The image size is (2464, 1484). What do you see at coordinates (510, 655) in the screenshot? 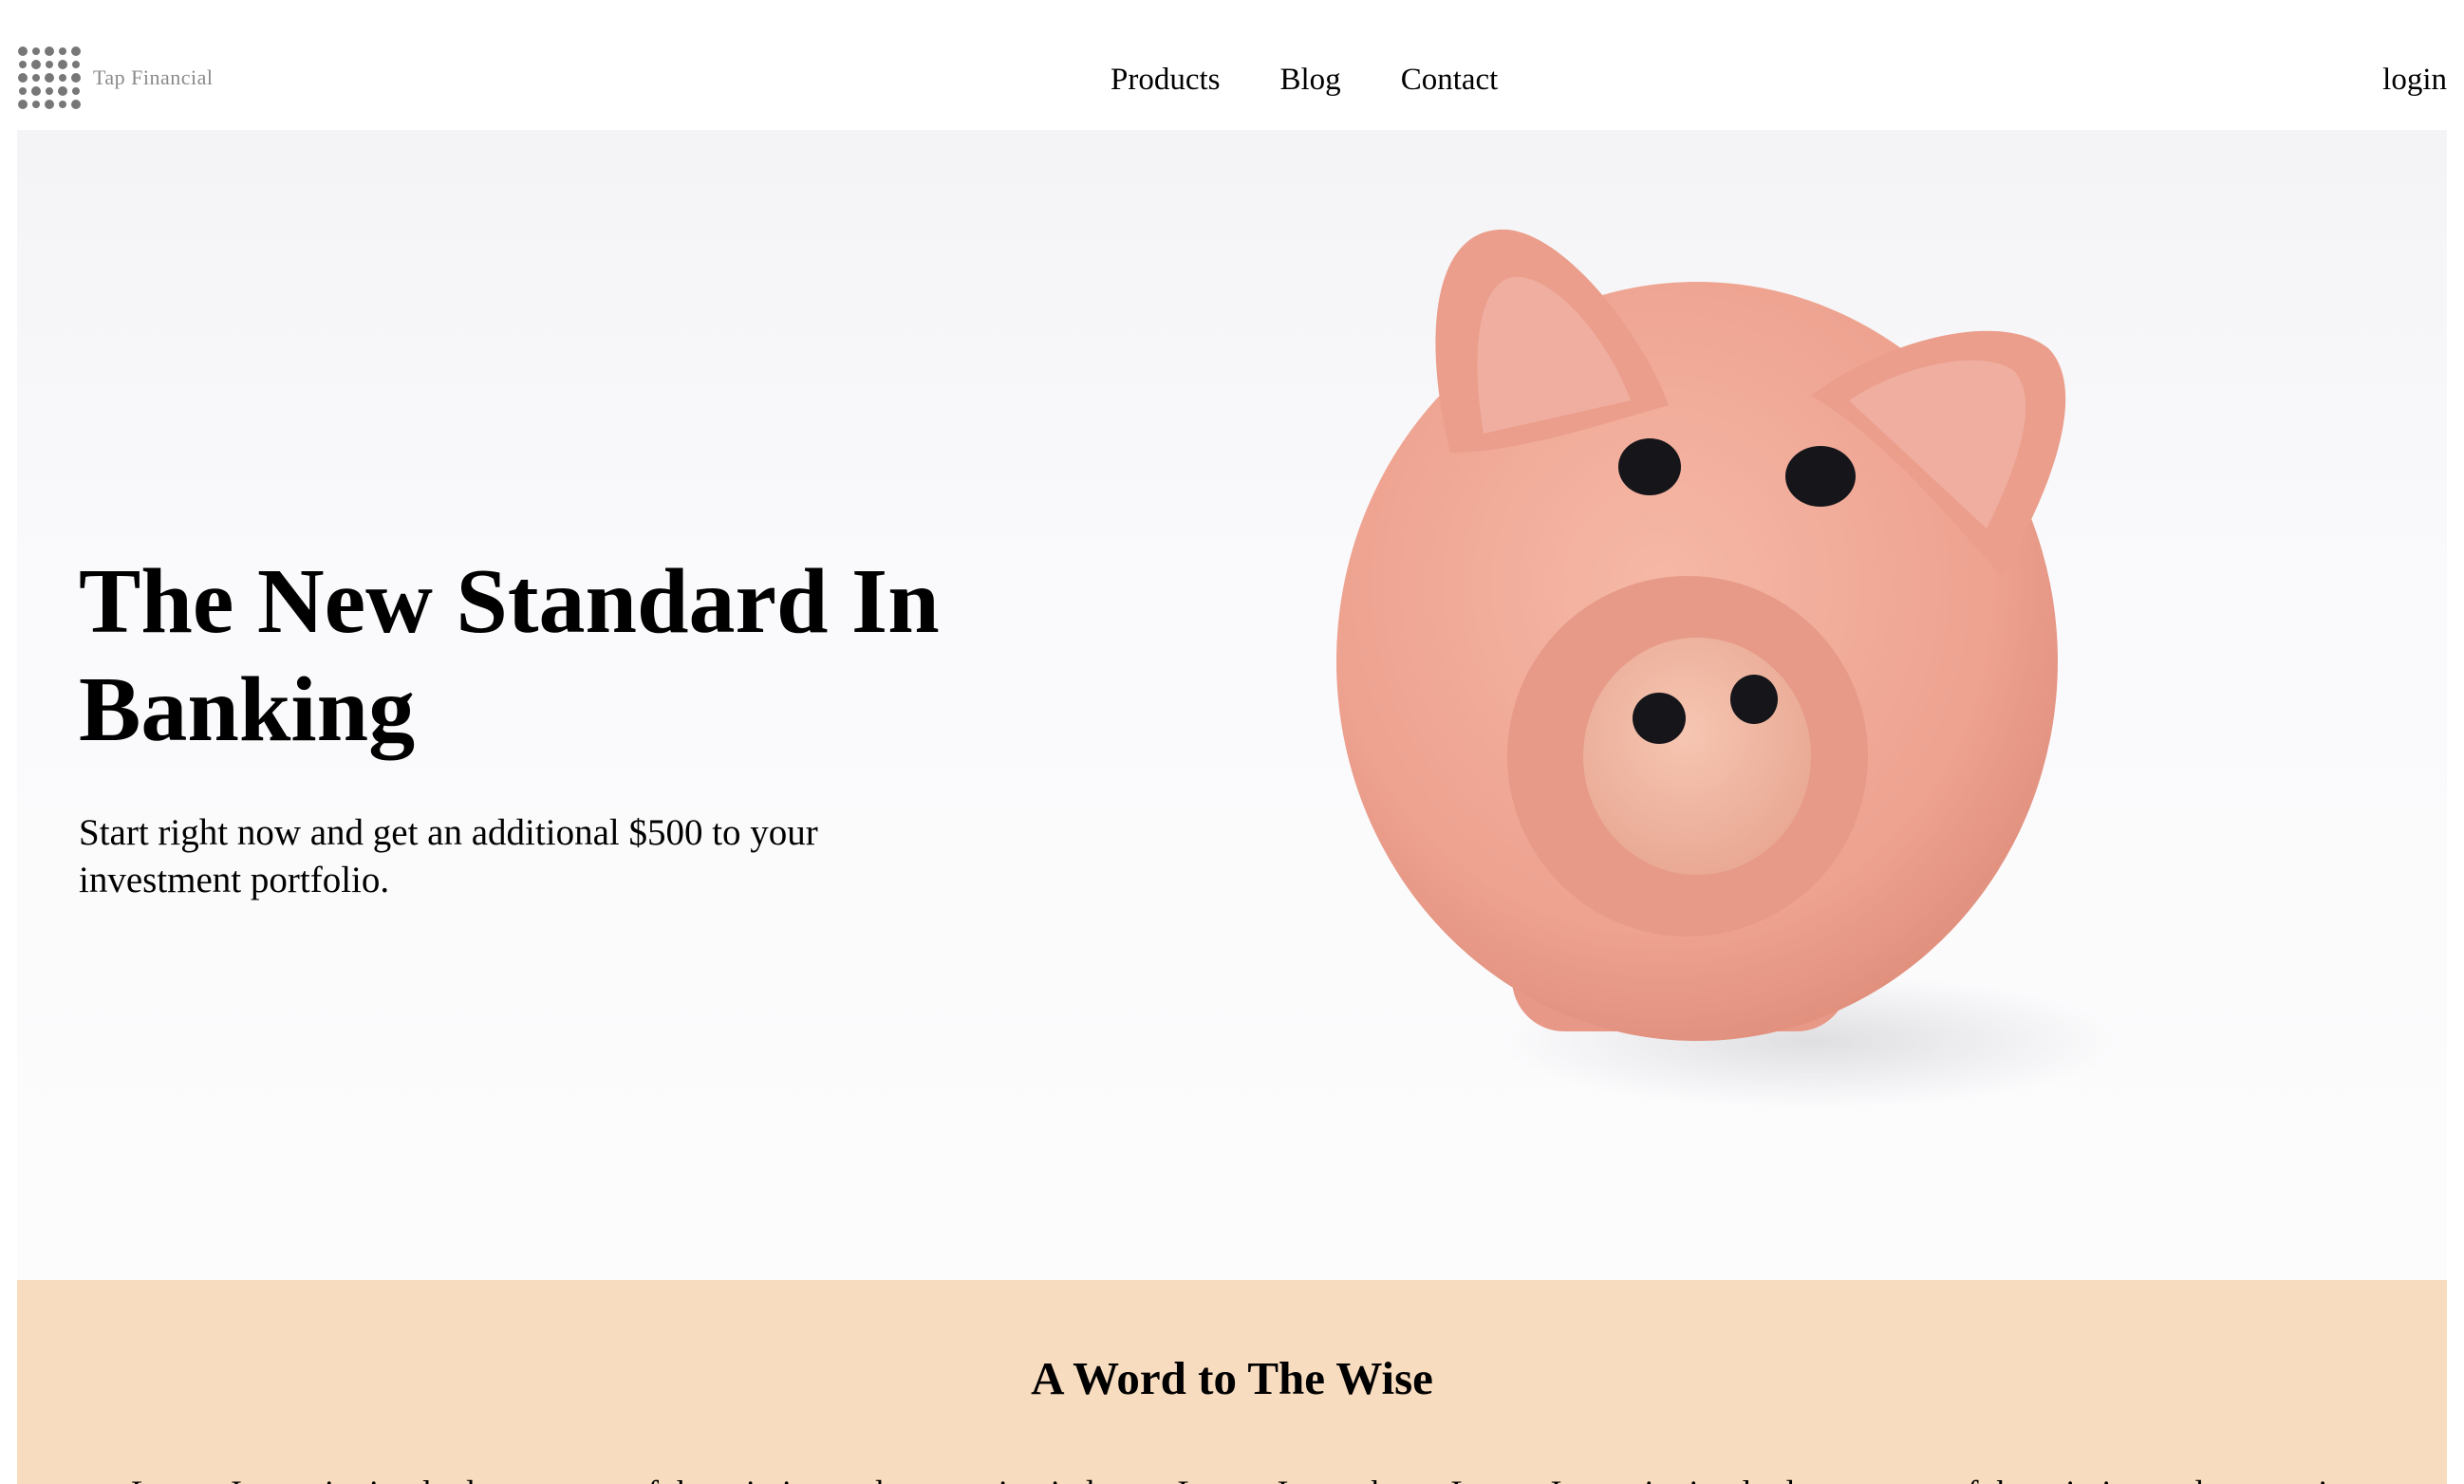
I see `hero-title: The New Standard In Banking` at bounding box center [510, 655].